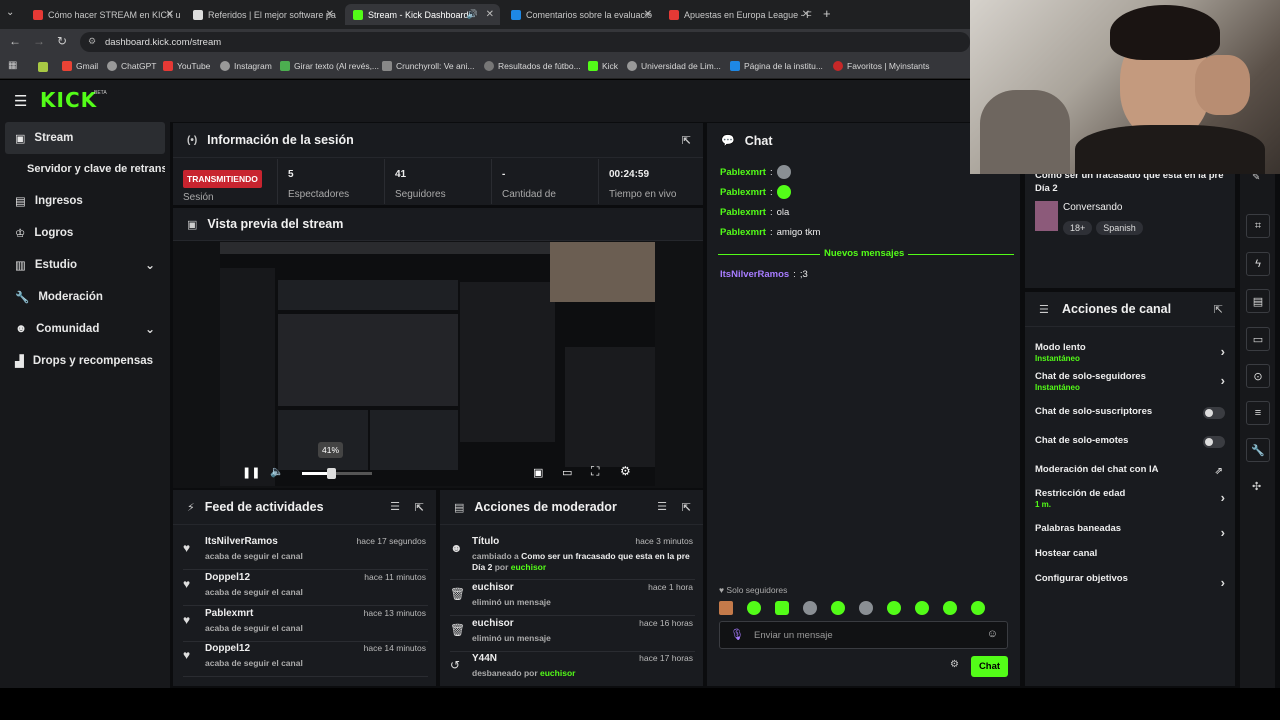  What do you see at coordinates (43, 67) in the screenshot?
I see `bookmark-icon` at bounding box center [43, 67].